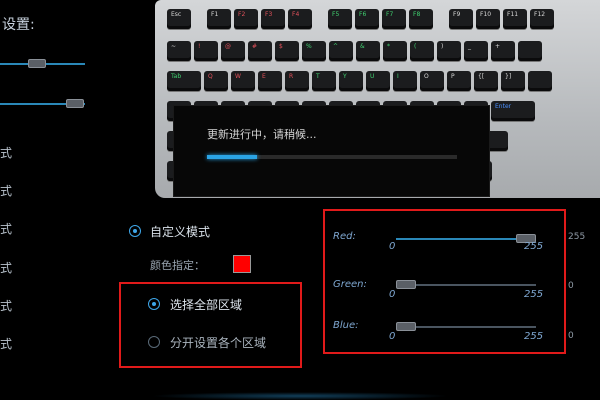 This screenshot has height=400, width=600. Describe the element at coordinates (300, 396) in the screenshot. I see `bottom-glow-divider` at that location.